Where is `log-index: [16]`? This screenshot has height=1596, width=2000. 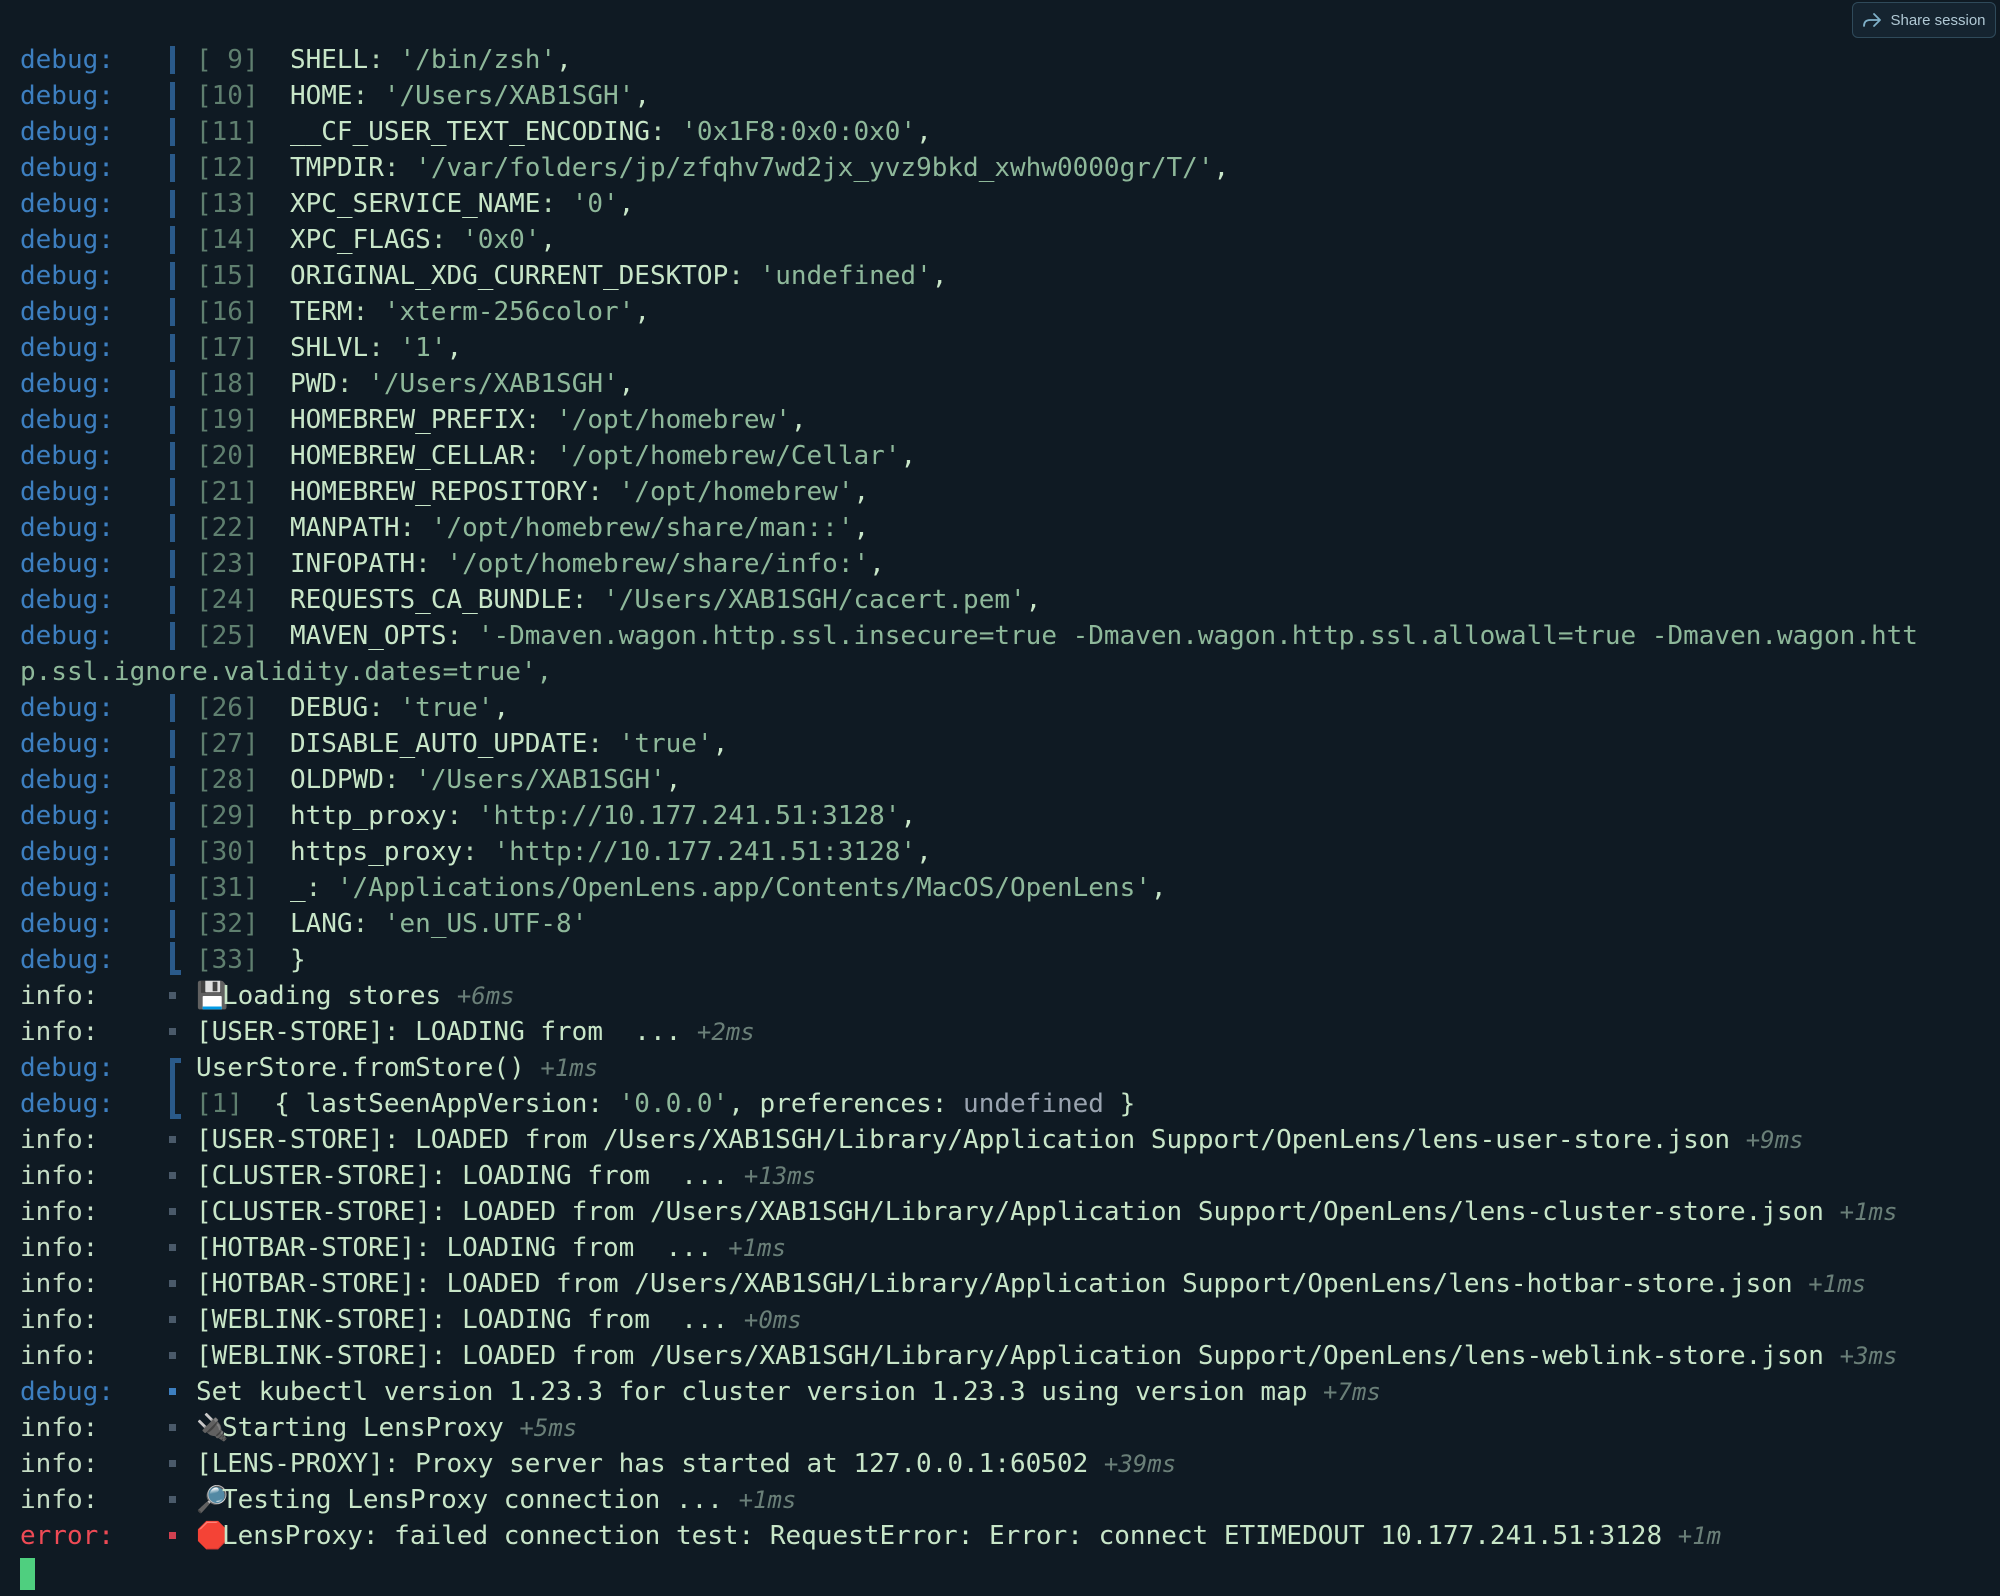 log-index: [16] is located at coordinates (227, 312).